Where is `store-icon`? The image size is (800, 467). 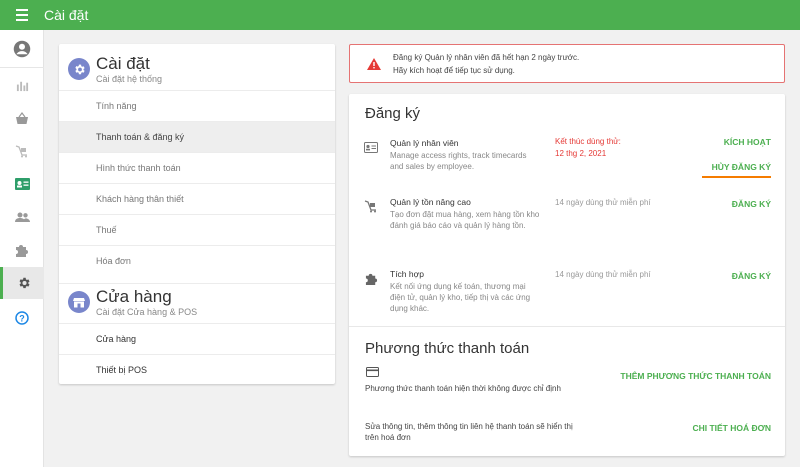
store-icon is located at coordinates (79, 302).